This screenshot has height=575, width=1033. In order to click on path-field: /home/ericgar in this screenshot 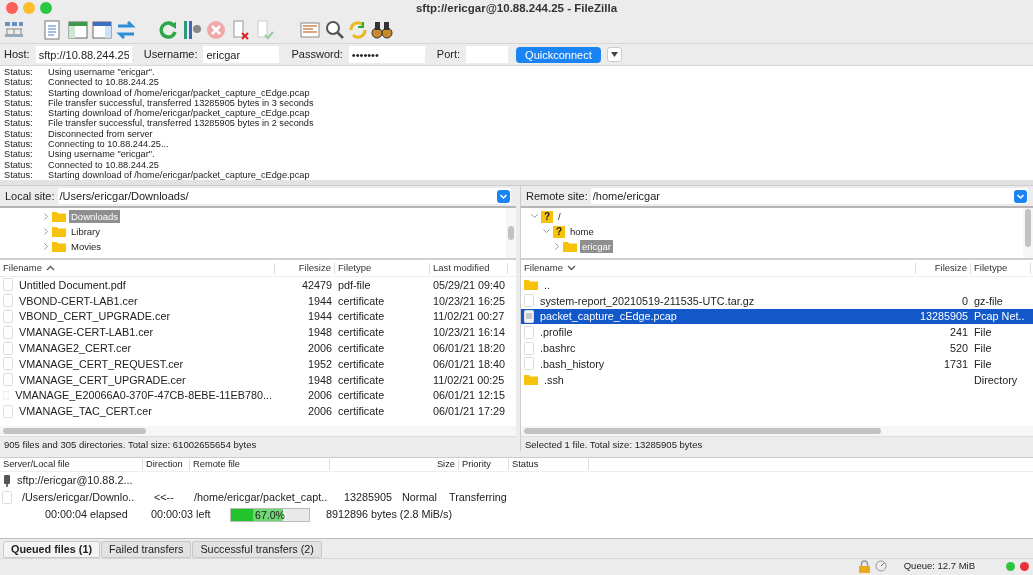, I will do `click(809, 196)`.